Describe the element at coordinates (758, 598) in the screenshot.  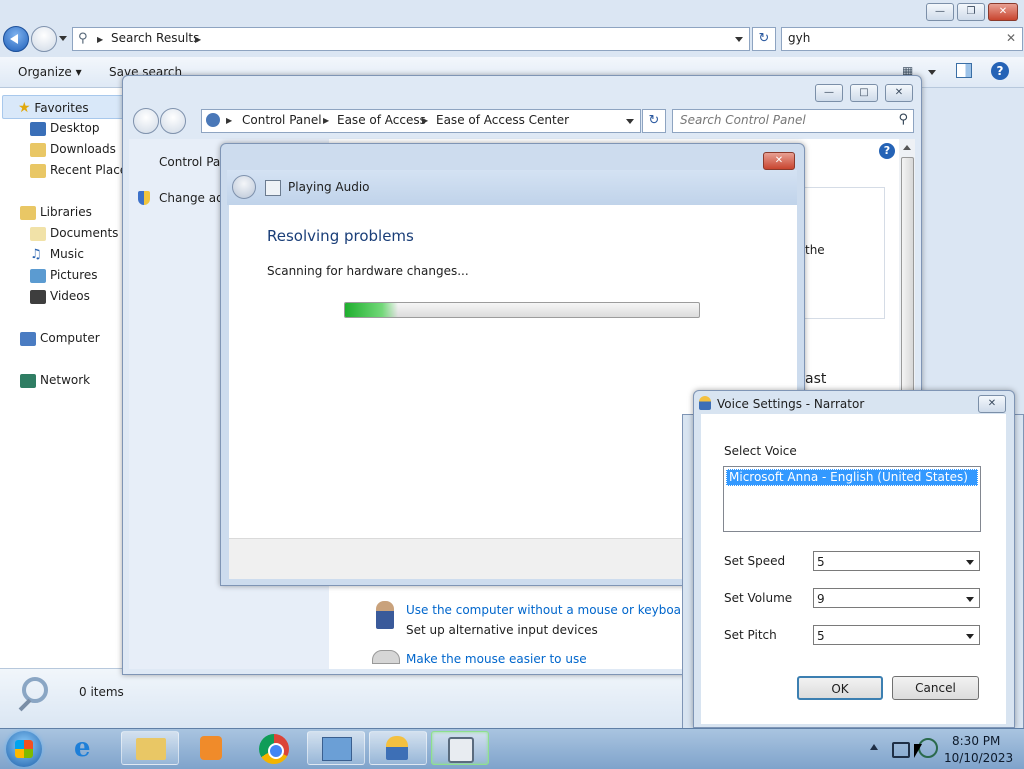
I see `volume-label: Set Volume` at that location.